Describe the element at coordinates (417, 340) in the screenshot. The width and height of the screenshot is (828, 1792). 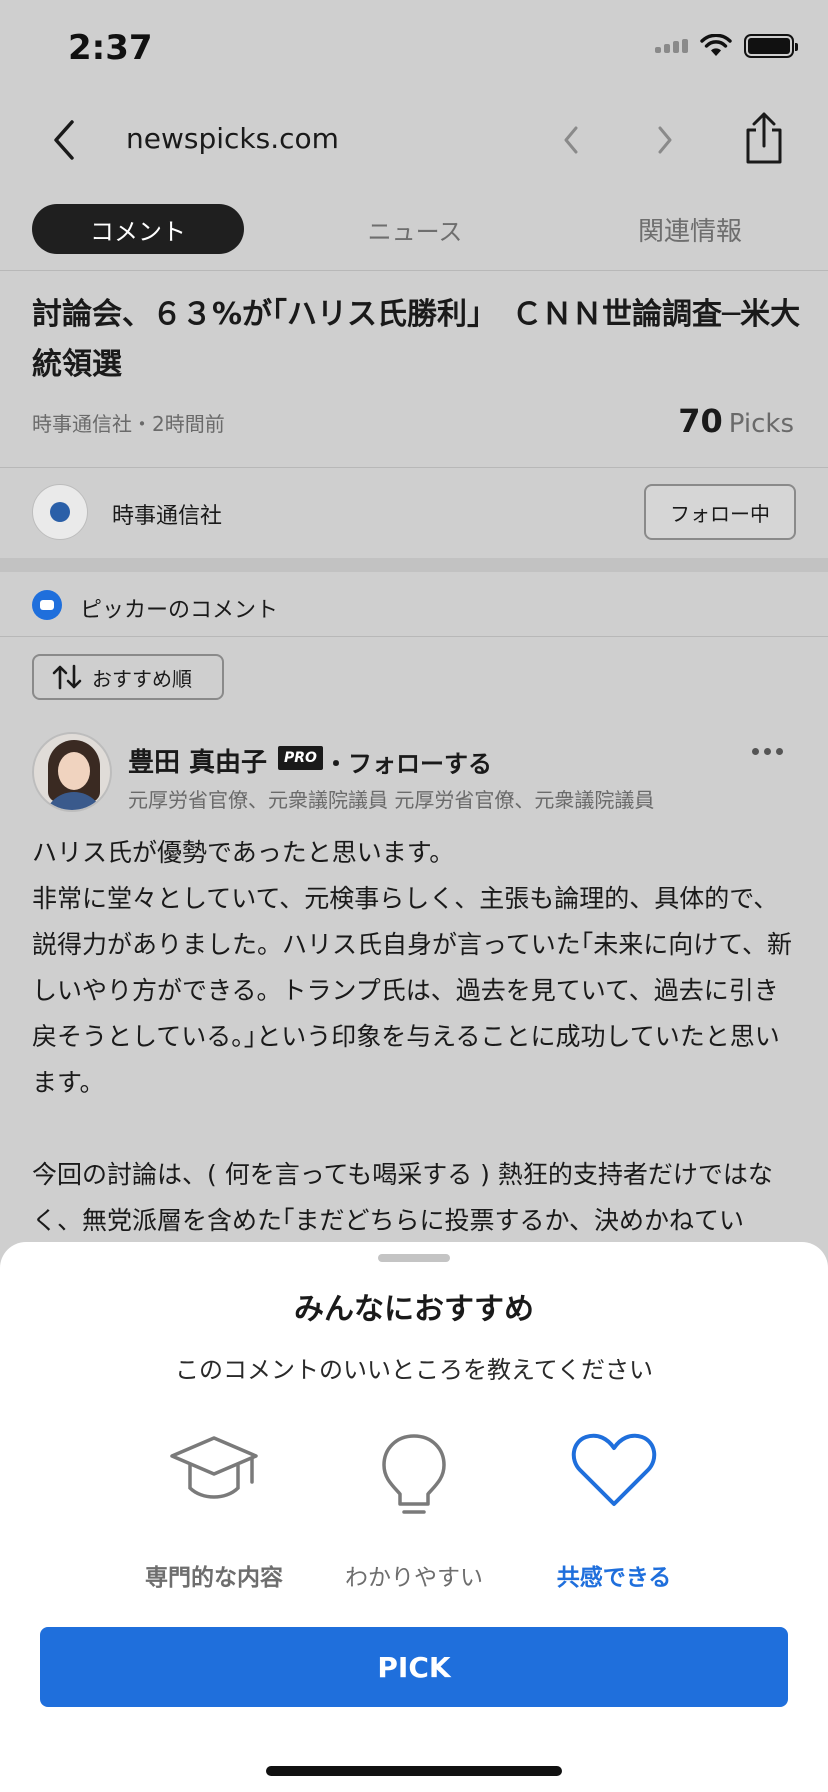
I see `article-title: 討論会、６３%が｢ハリス氏勝利｣ ＣＮＮ世論調査─米大統領選` at that location.